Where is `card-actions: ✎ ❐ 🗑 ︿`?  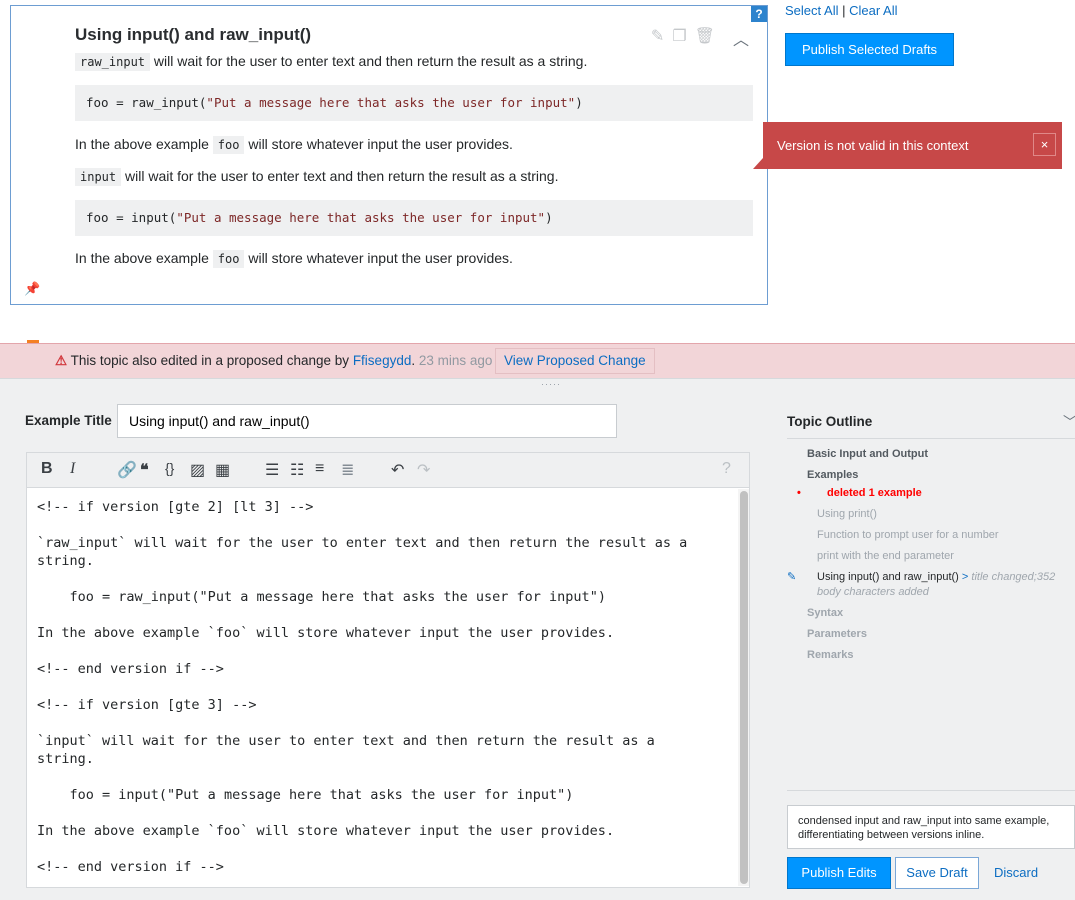
card-actions: ✎ ❐ 🗑 ︿ is located at coordinates (700, 38).